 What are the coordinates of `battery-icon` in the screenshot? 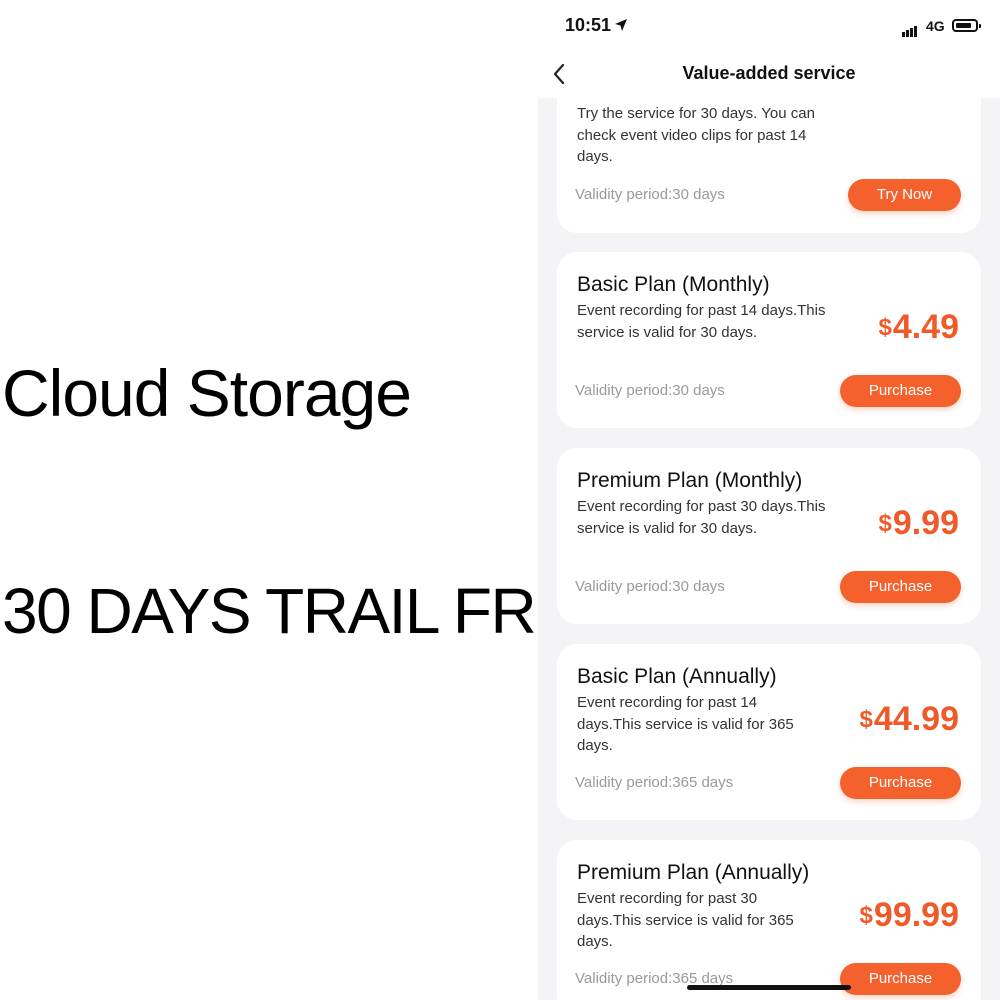 It's located at (966, 25).